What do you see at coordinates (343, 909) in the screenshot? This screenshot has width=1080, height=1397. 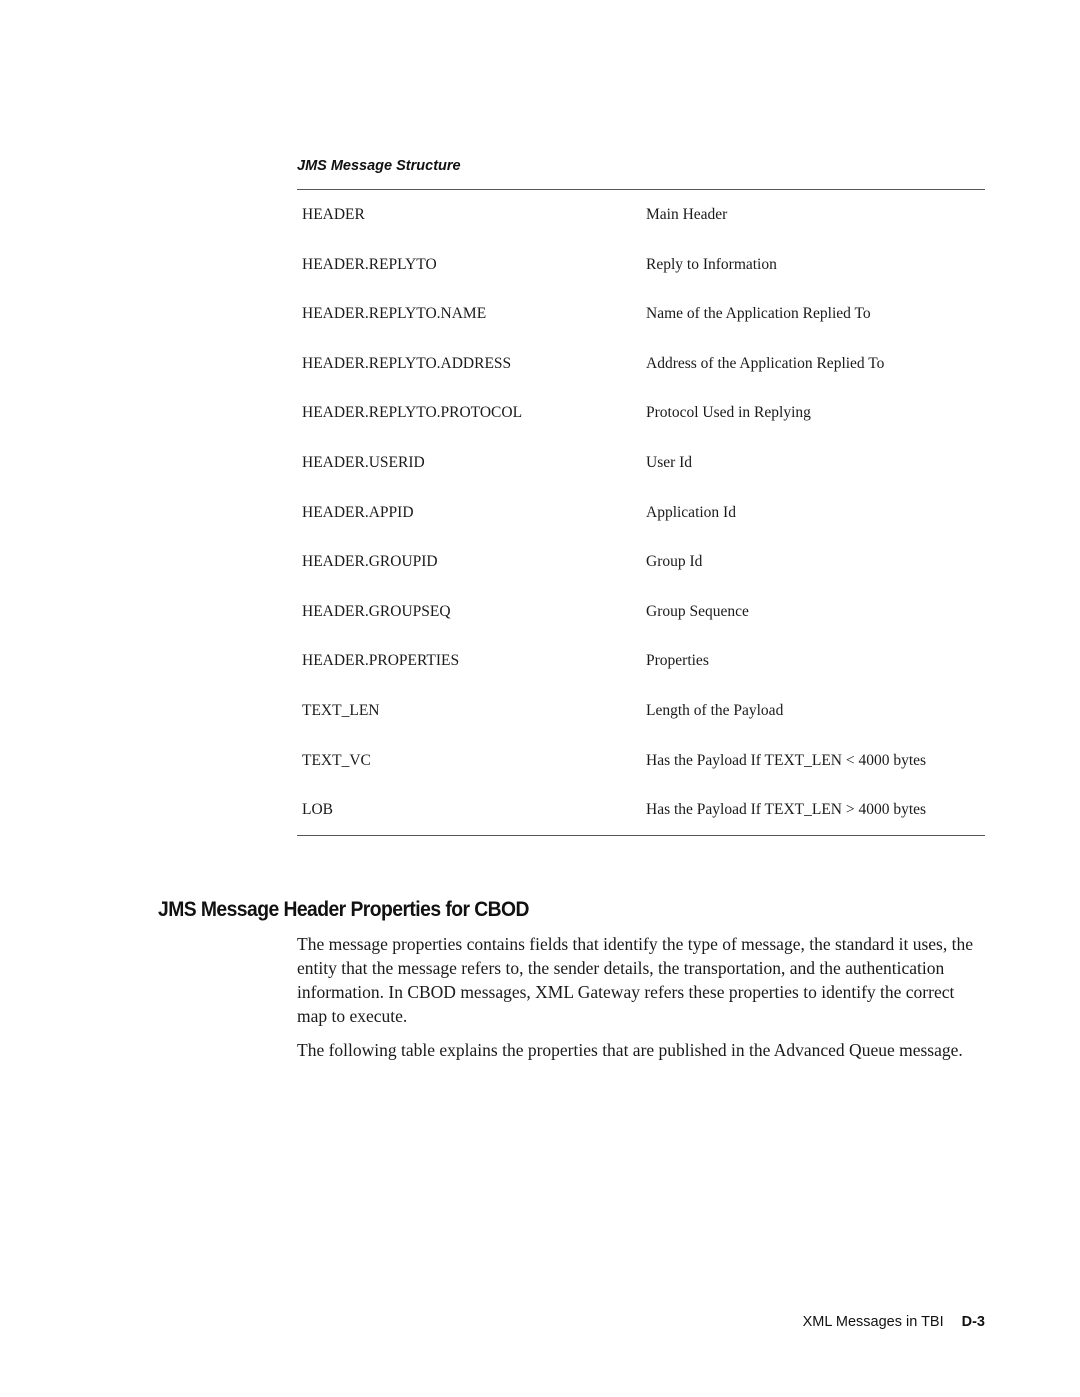 I see `section-heading: JMS Message Header Properties for CBOD` at bounding box center [343, 909].